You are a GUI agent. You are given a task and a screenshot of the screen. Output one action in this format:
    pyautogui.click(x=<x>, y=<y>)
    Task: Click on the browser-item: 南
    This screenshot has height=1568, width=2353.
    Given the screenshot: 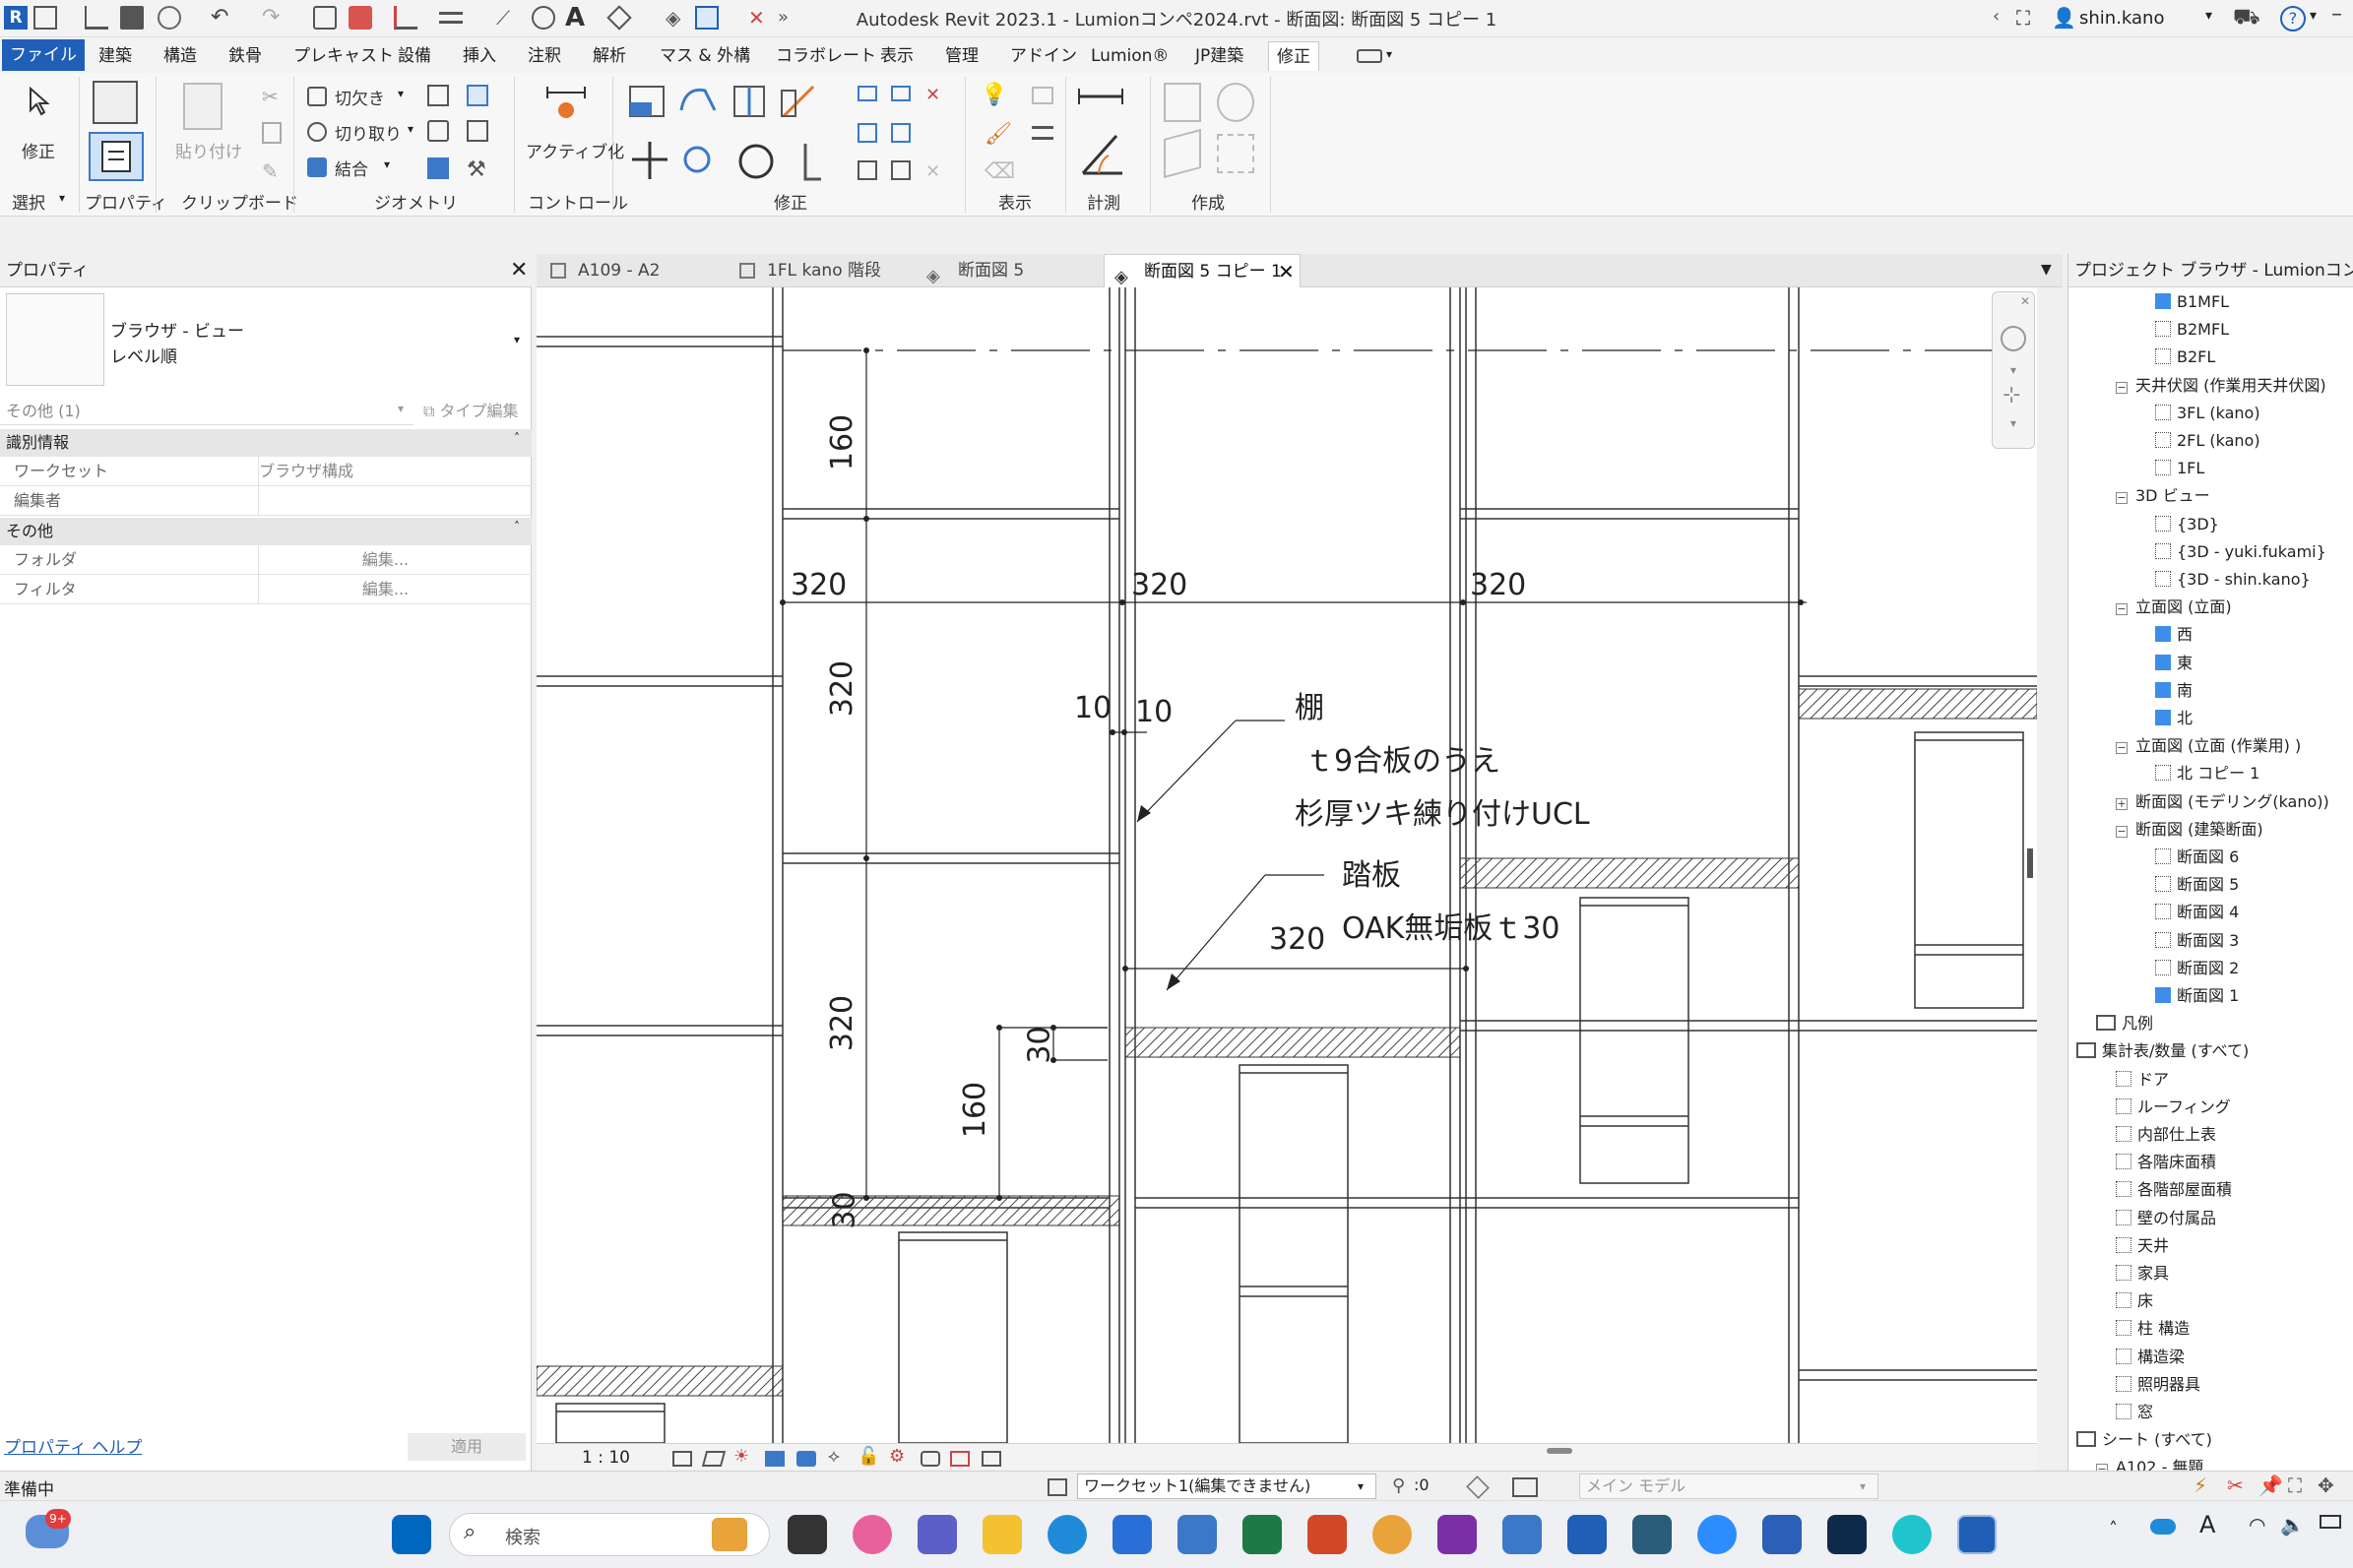 What is the action you would take?
    pyautogui.click(x=2174, y=691)
    